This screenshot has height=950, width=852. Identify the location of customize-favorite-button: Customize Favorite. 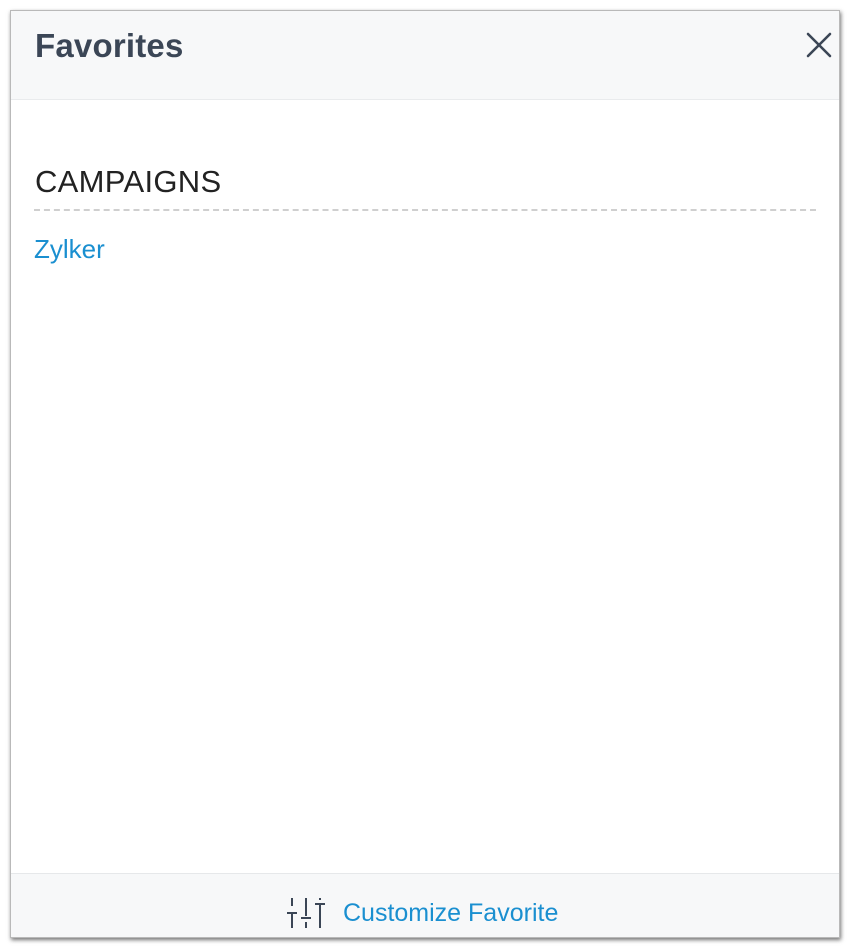
(421, 913).